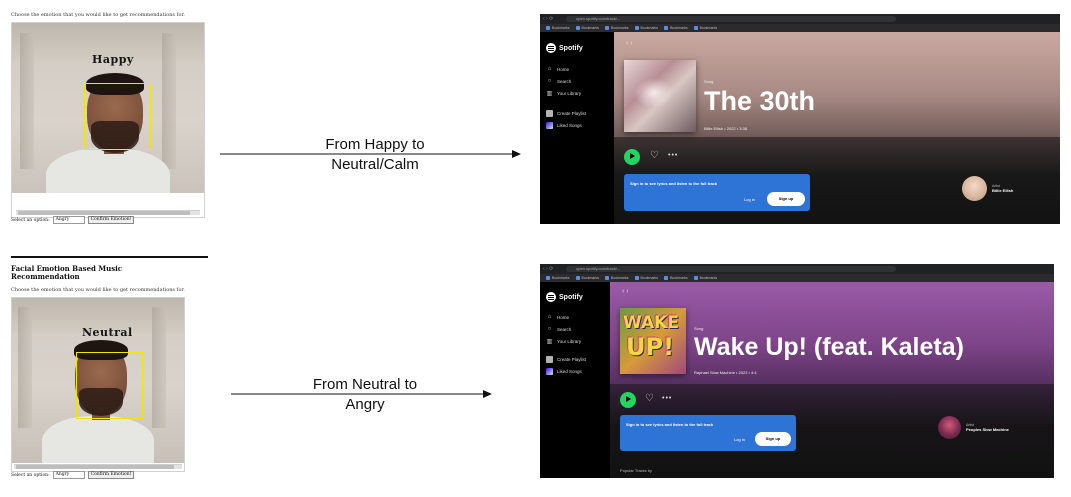 The height and width of the screenshot is (497, 1071). What do you see at coordinates (365, 384) in the screenshot?
I see `arrow-label-line: From Neutral to` at bounding box center [365, 384].